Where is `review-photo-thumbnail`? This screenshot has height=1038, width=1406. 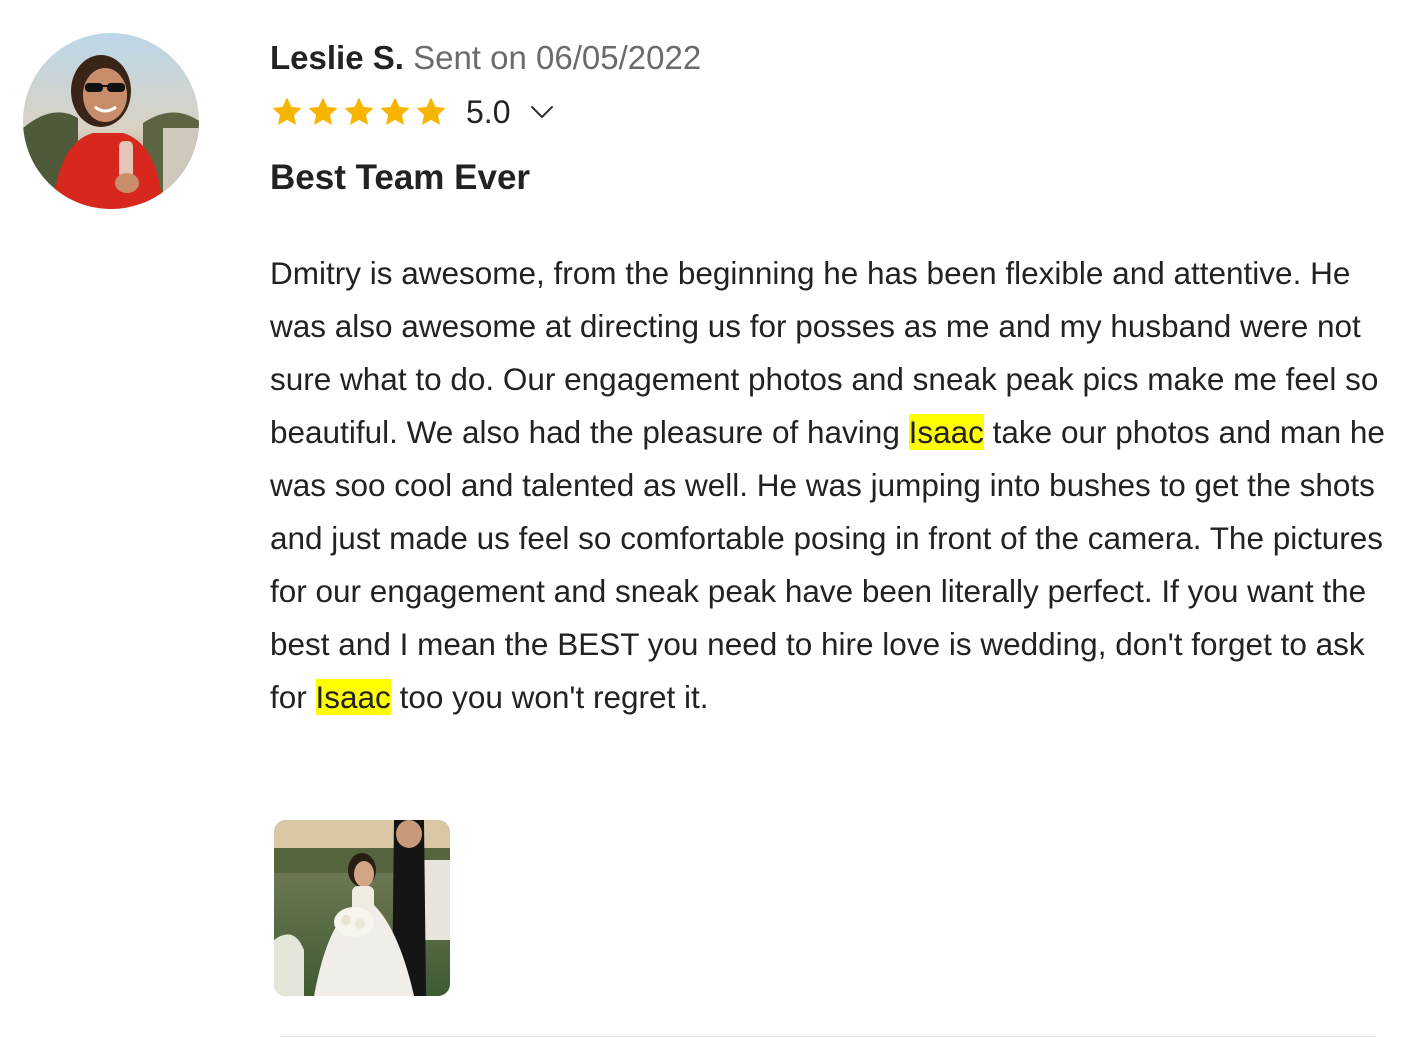
review-photo-thumbnail is located at coordinates (362, 908).